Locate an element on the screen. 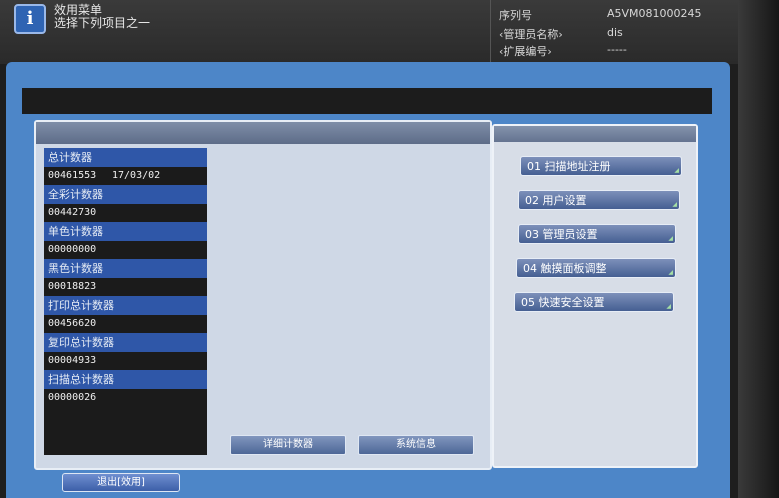 The image size is (779, 498). menu-item-quick-security: 05 快速安全设置 ◢ is located at coordinates (594, 302).